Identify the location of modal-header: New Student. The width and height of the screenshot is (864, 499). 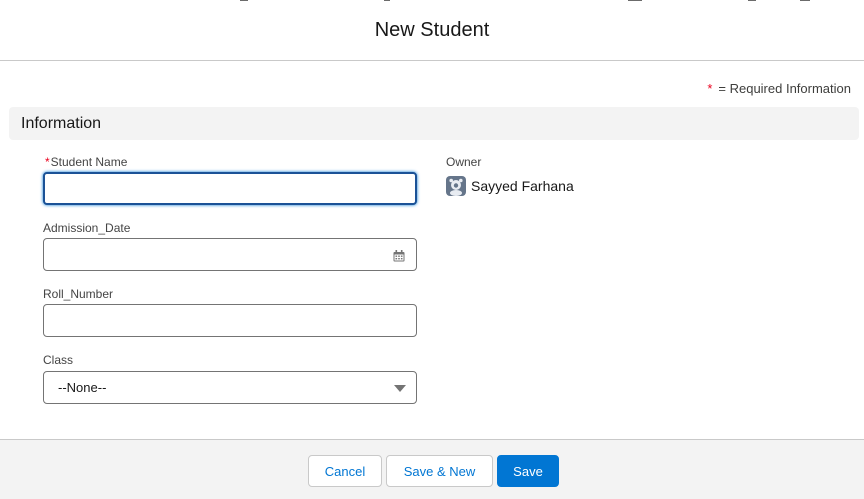
(432, 30).